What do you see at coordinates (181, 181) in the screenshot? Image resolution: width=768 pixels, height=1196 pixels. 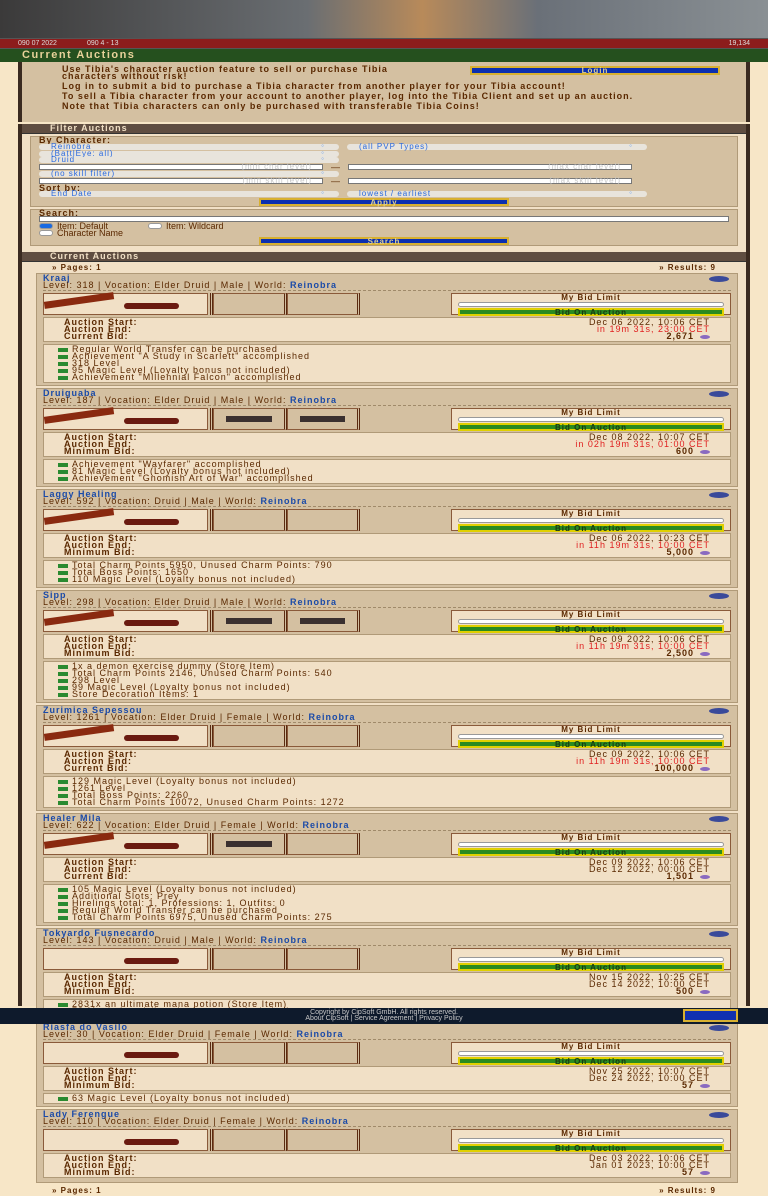 I see `min-skill-input: (min skill level)` at bounding box center [181, 181].